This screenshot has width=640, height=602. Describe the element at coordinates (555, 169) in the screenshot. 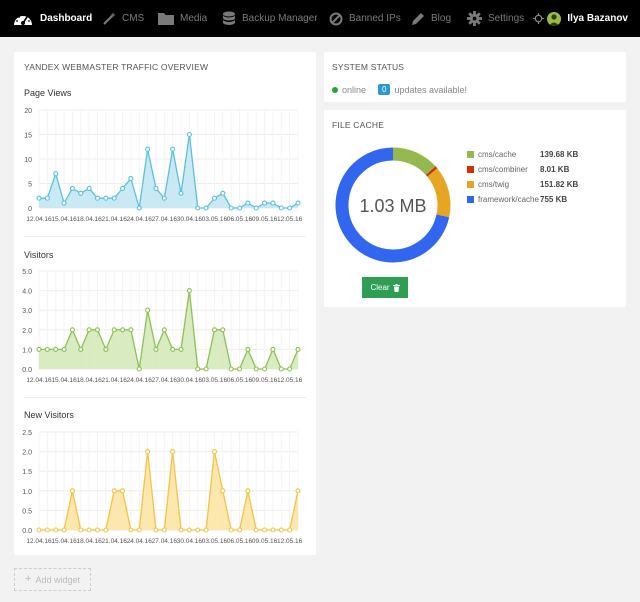

I see `legend-size: 8.01 KB` at that location.